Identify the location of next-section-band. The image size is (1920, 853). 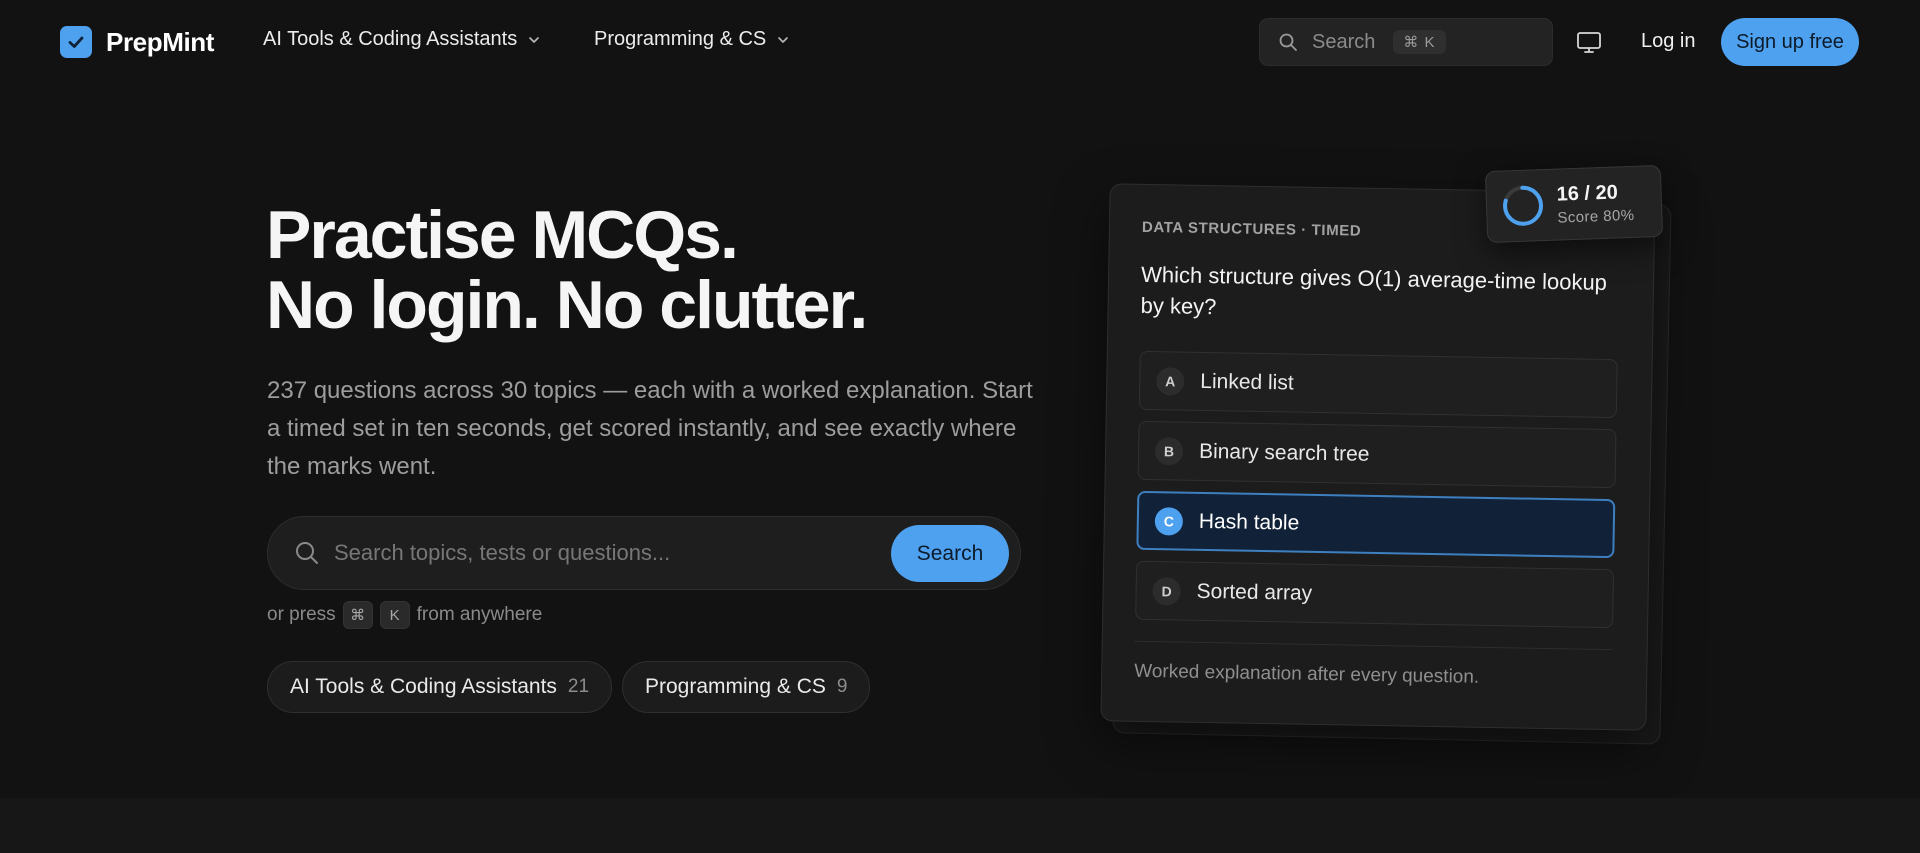
(960, 825).